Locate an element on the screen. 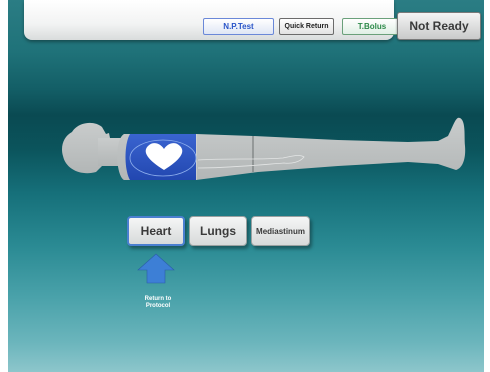 Image resolution: width=490 pixels, height=372 pixels. return-arrow-icon is located at coordinates (156, 268).